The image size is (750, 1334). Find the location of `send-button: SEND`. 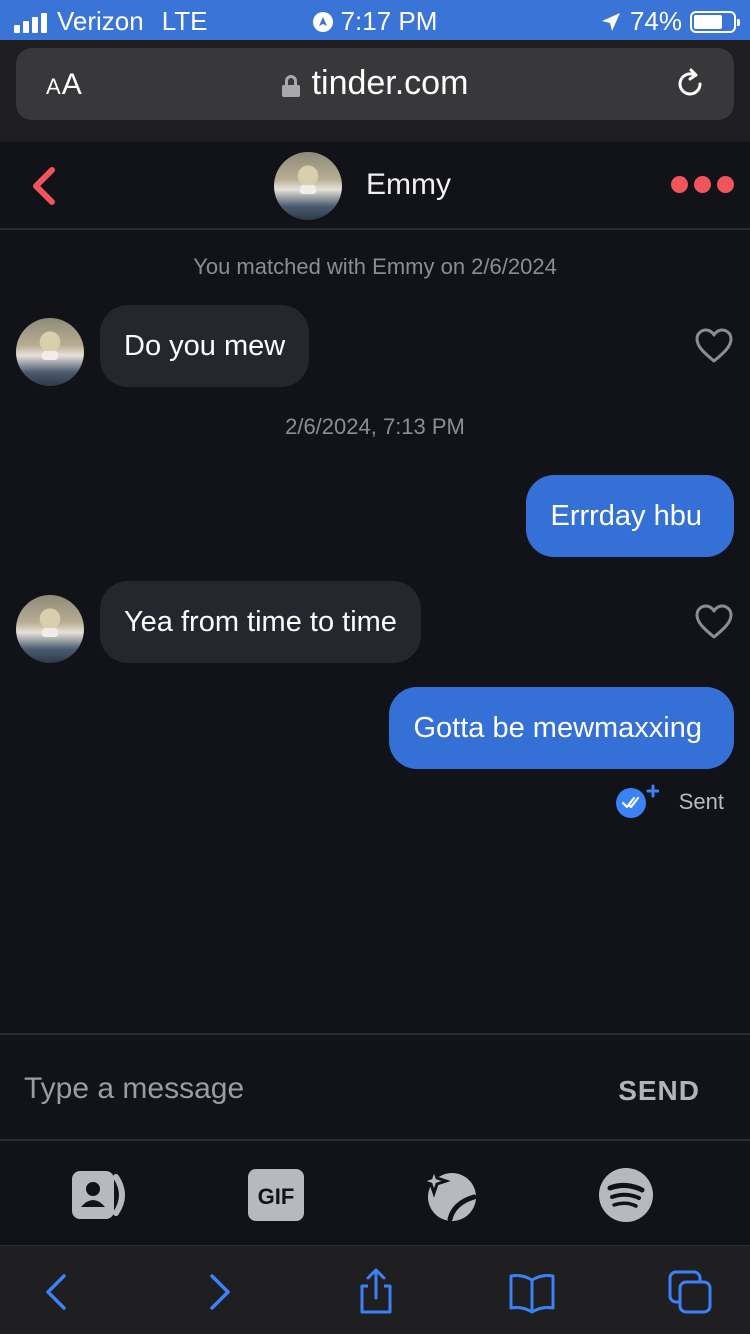

send-button: SEND is located at coordinates (659, 1091).